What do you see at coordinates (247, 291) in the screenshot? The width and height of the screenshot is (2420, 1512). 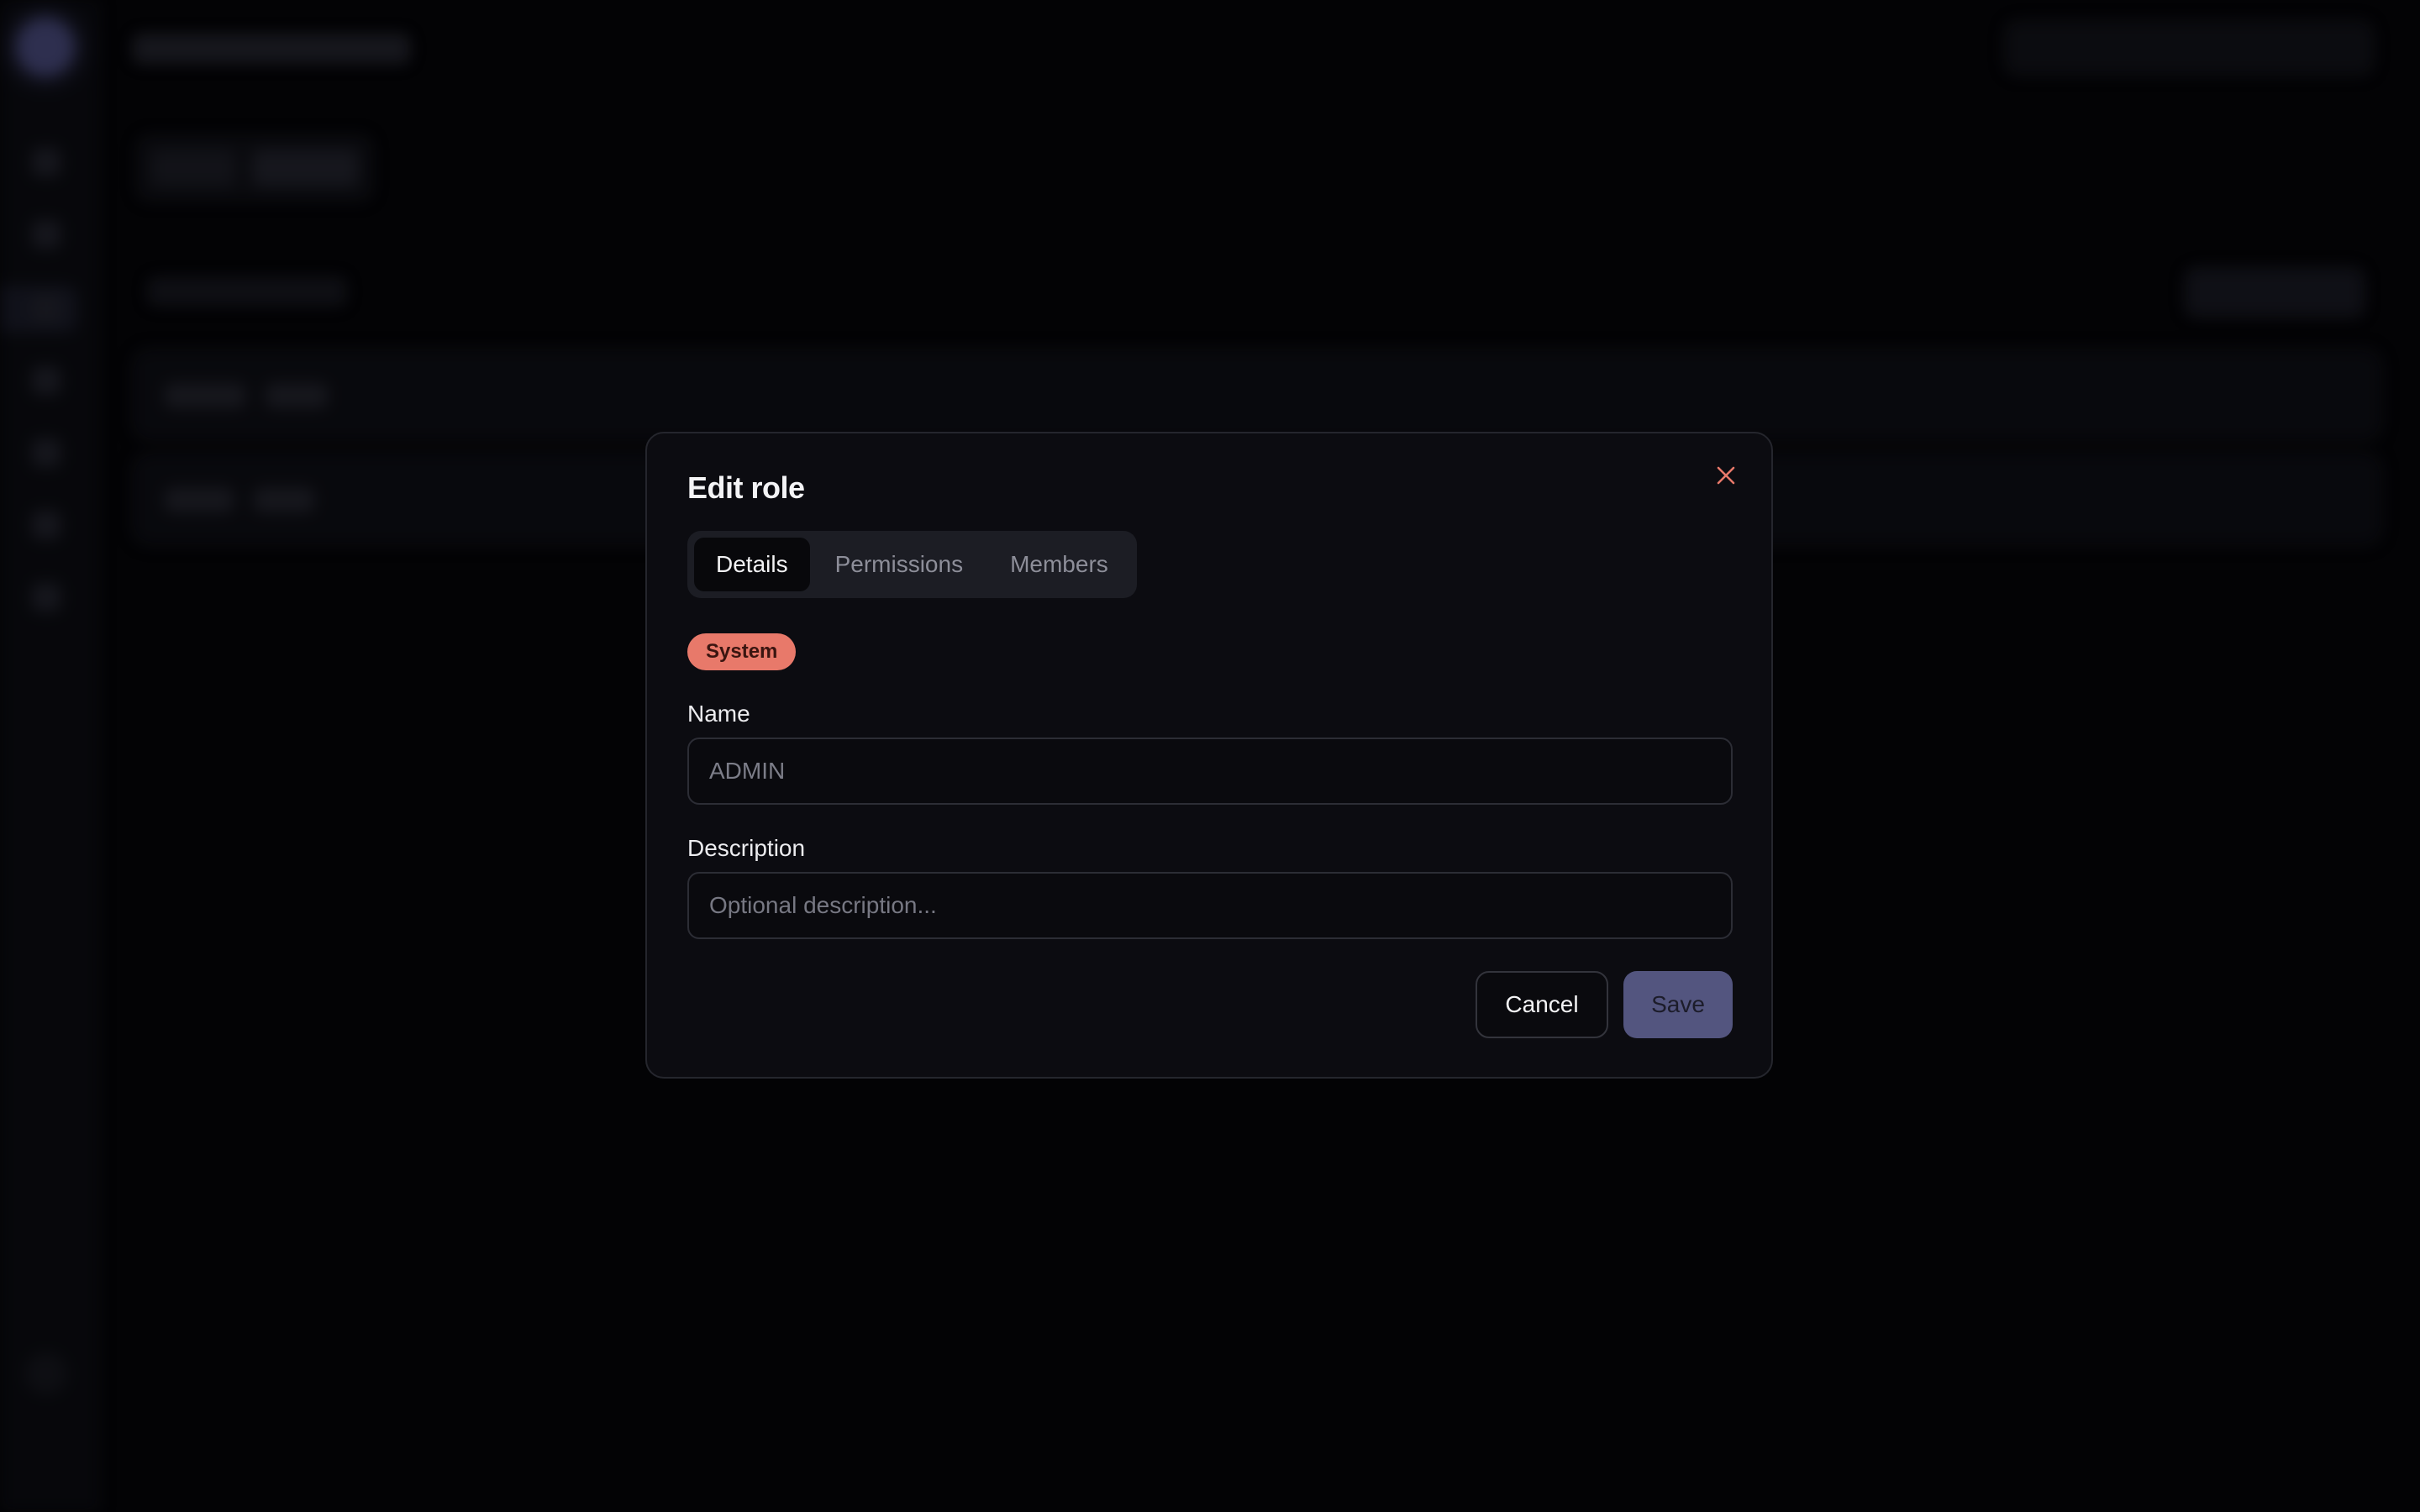 I see `background-filter` at bounding box center [247, 291].